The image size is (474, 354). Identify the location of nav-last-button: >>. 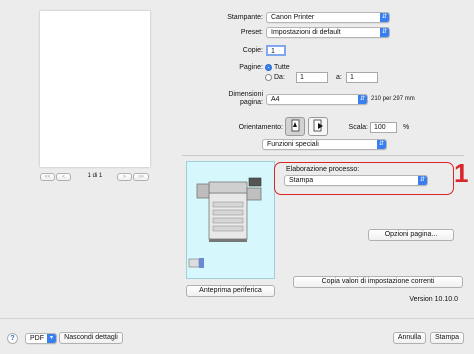
(141, 177).